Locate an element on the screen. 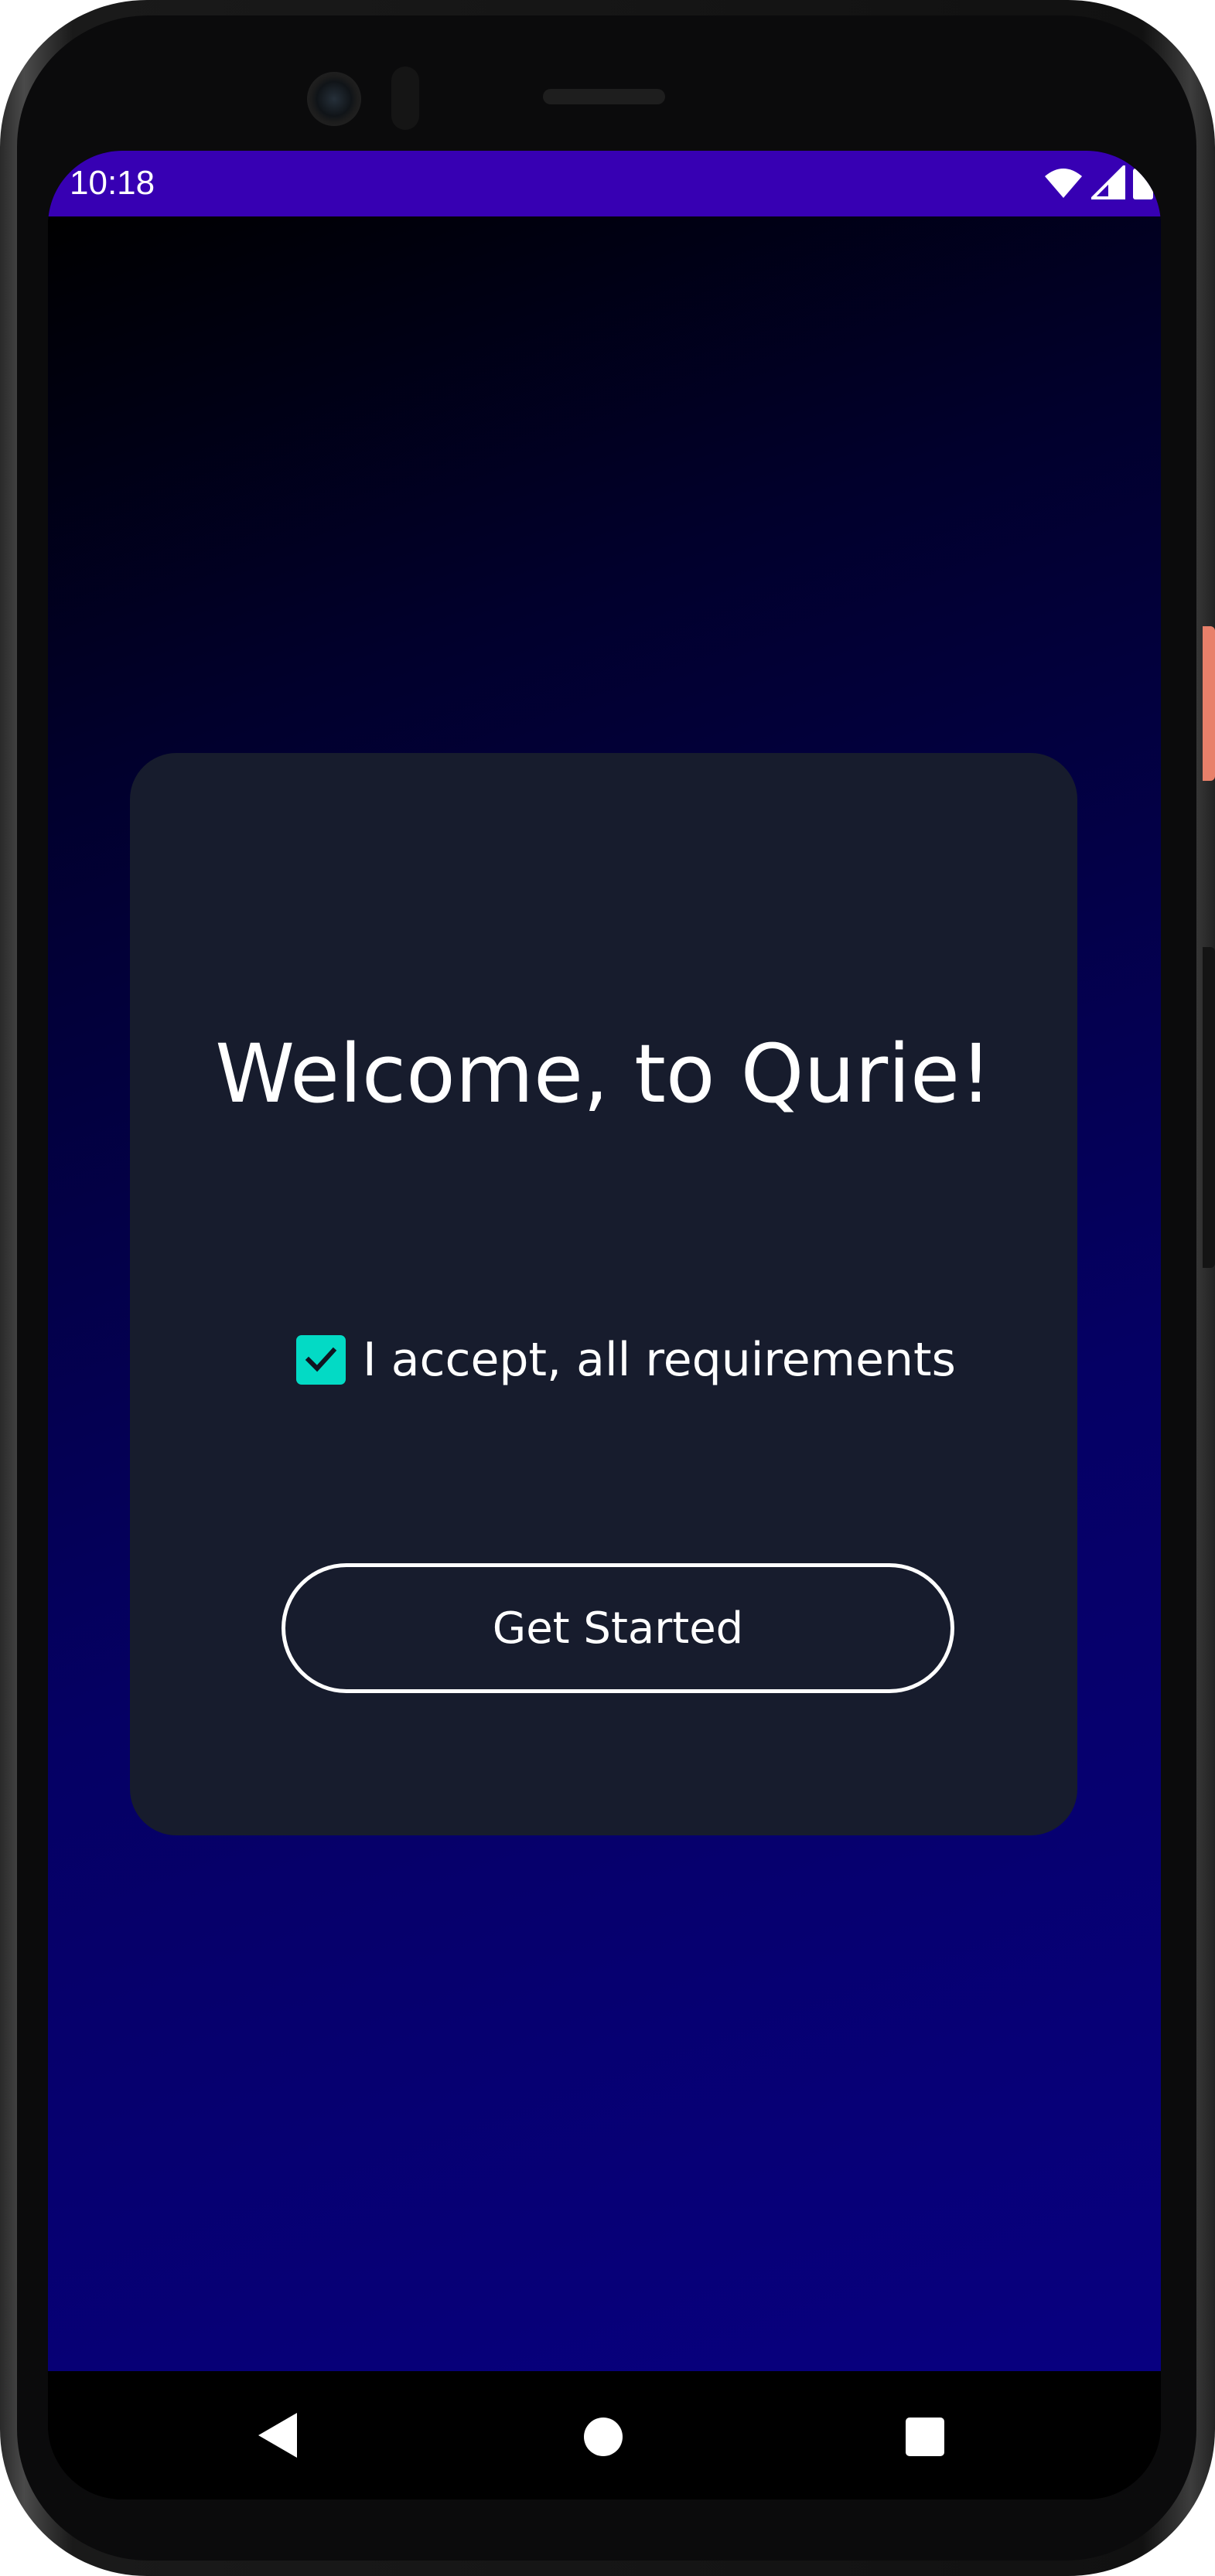 The width and height of the screenshot is (1215, 2576). volume-button is located at coordinates (1209, 1107).